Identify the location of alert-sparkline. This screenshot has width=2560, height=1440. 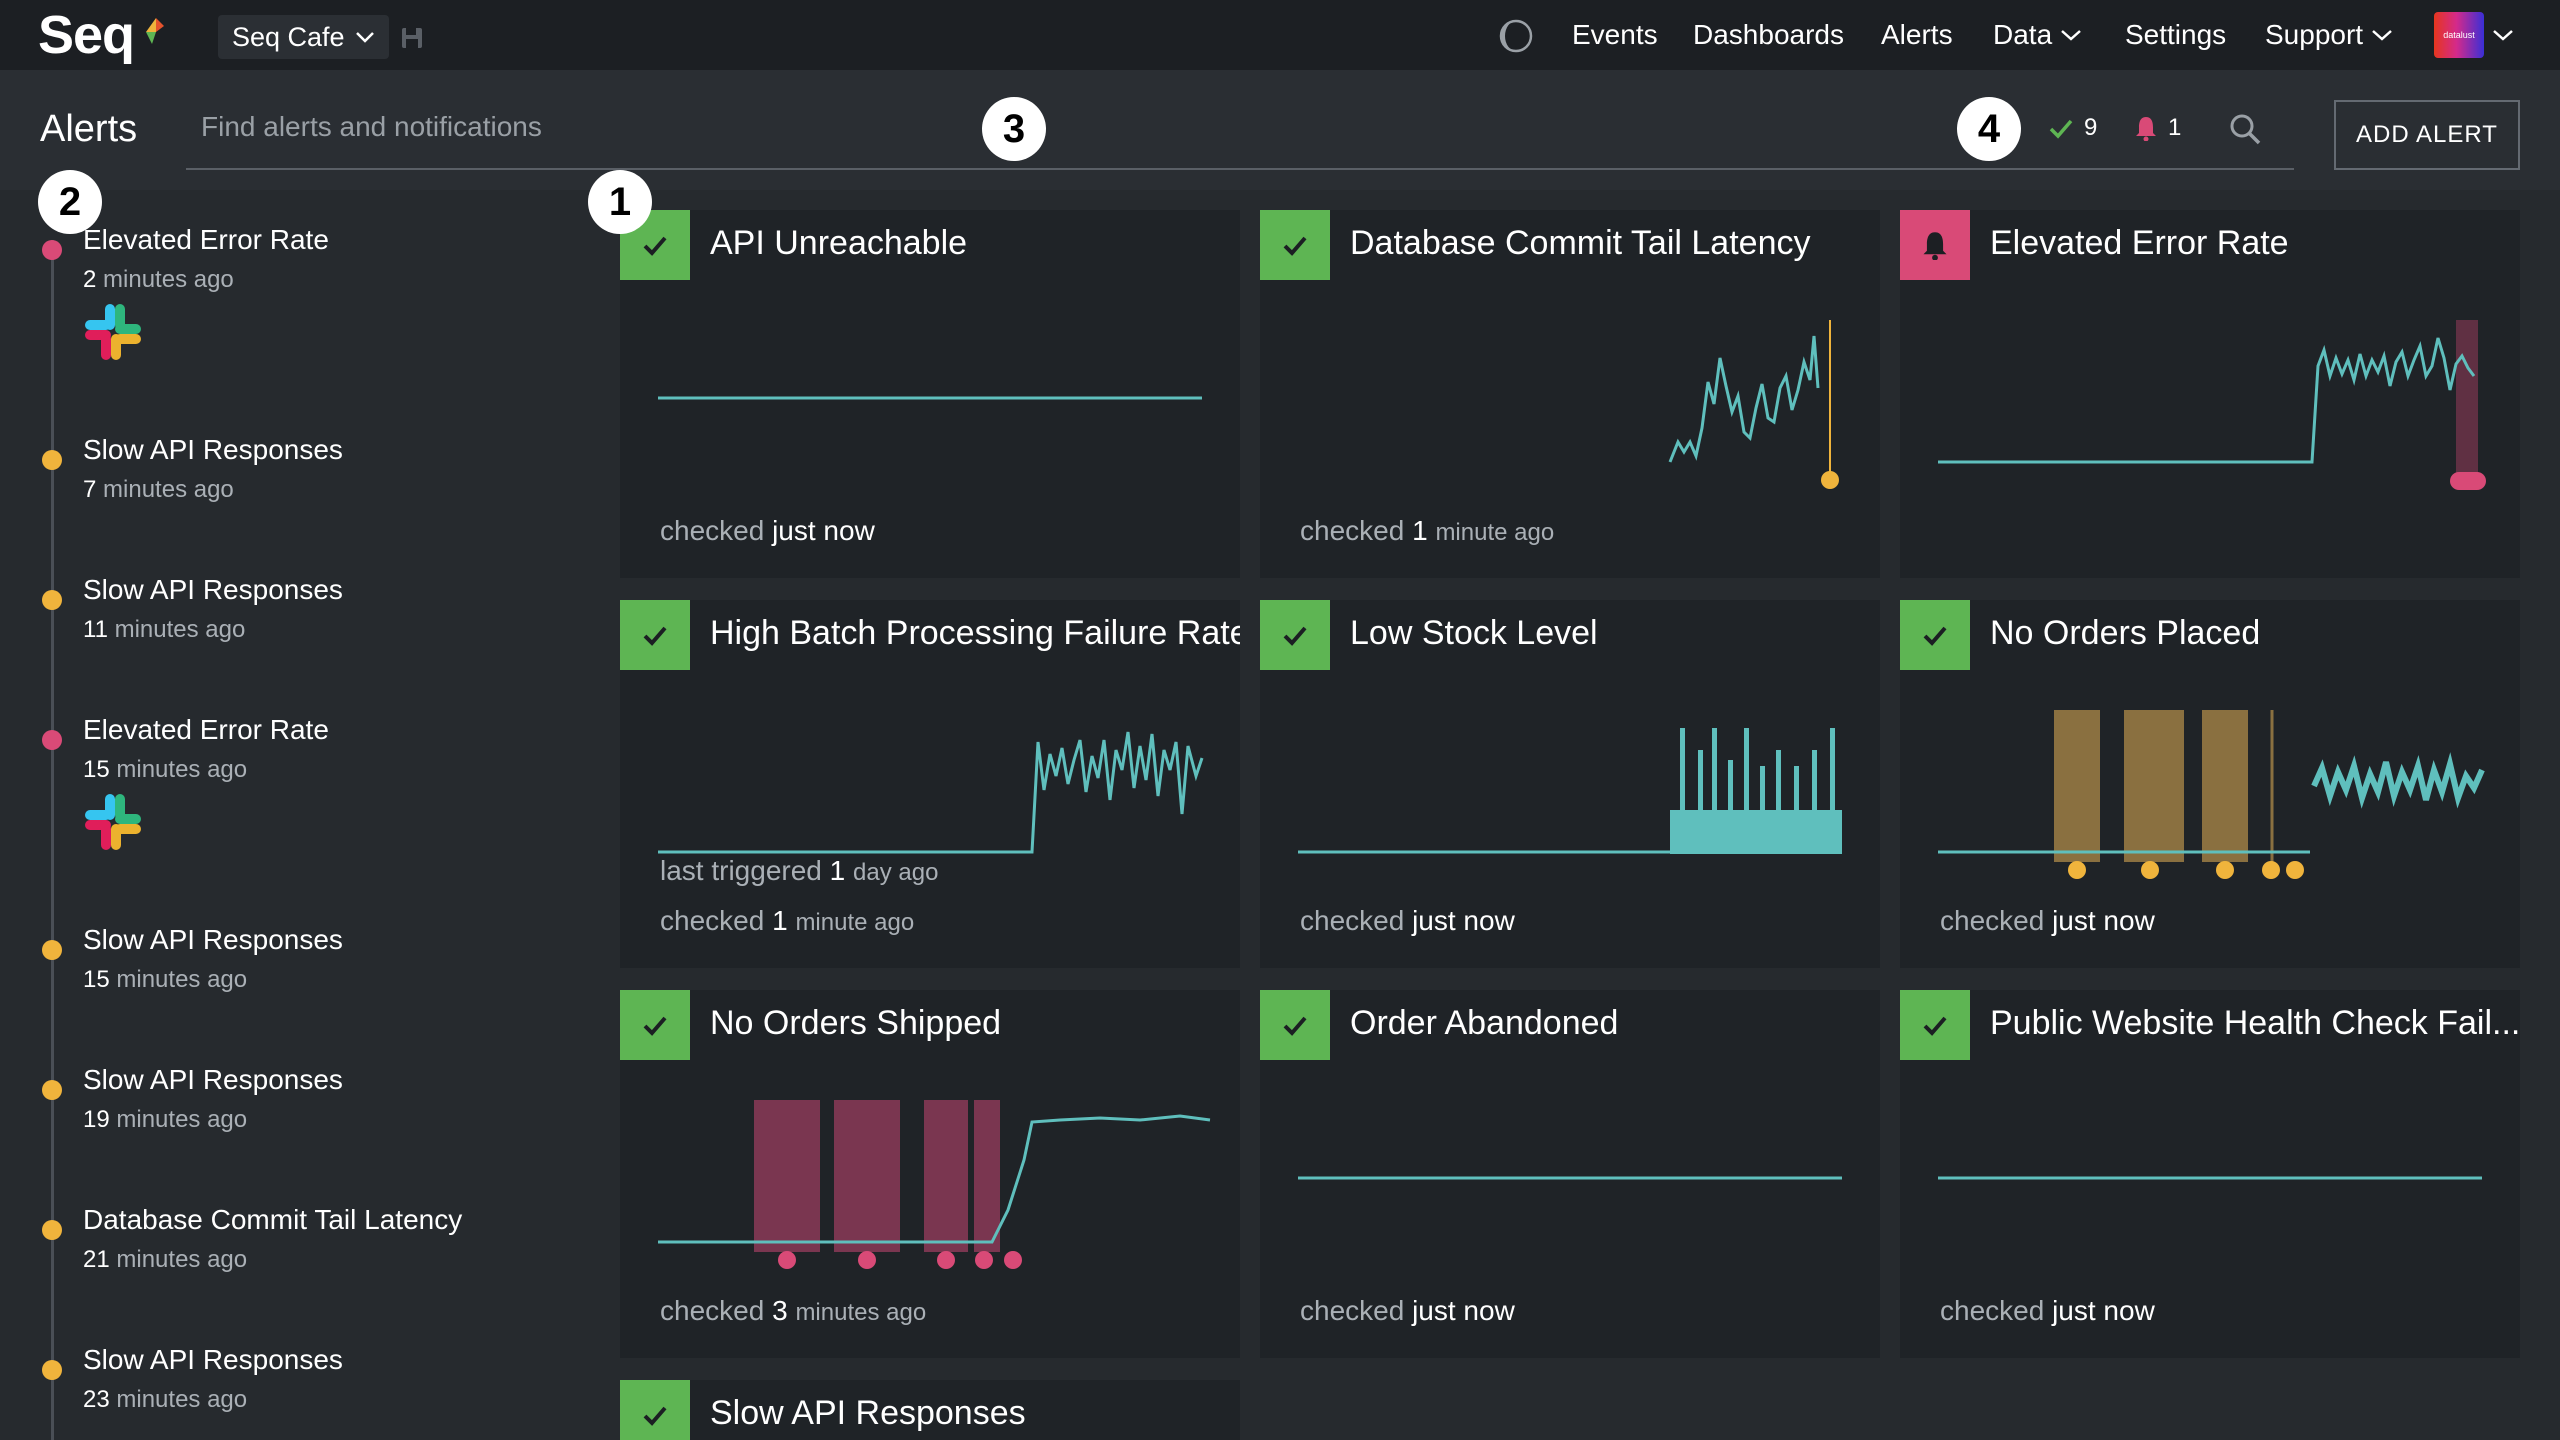
(2212, 405).